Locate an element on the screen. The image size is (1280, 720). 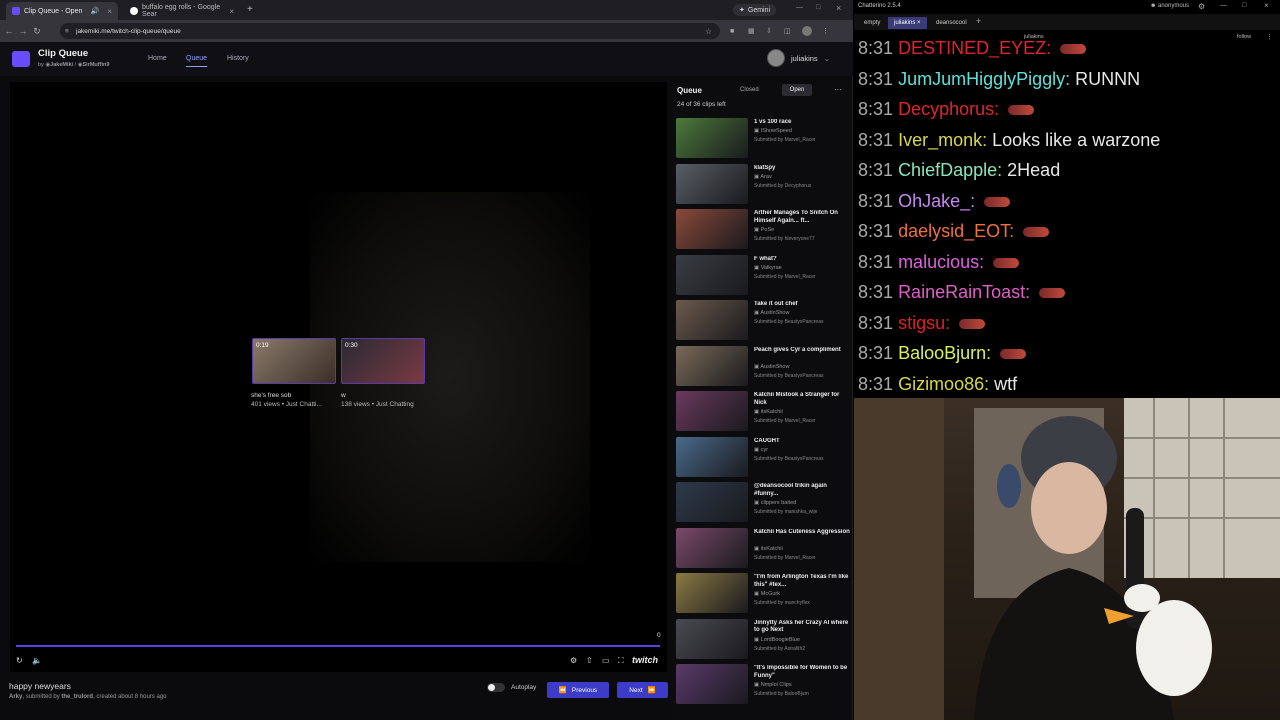
queue-open-button: Open is located at coordinates (797, 90).